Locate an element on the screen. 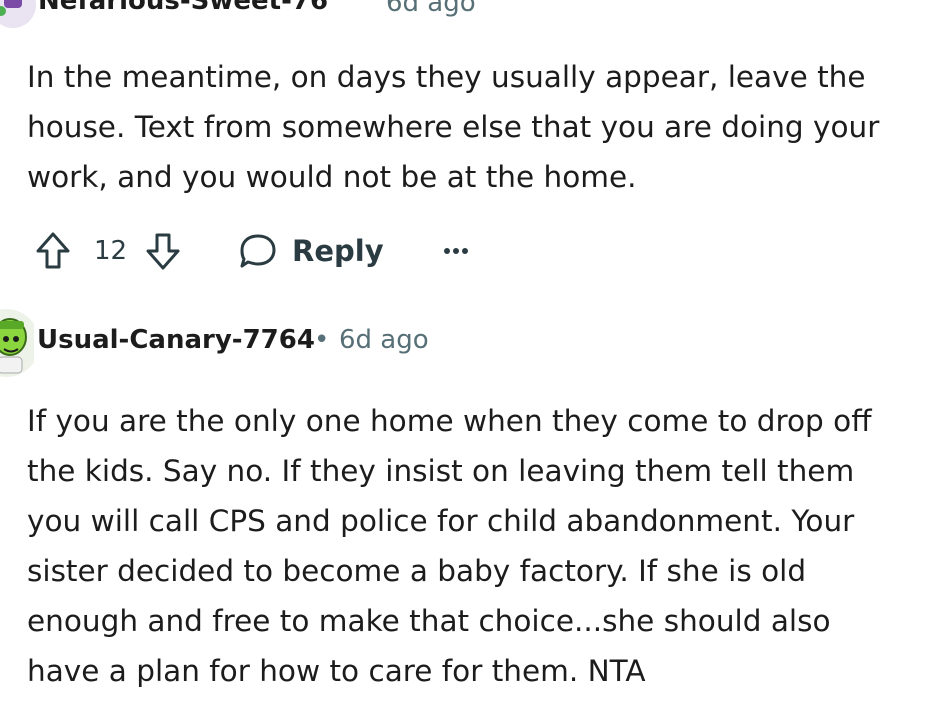 The height and width of the screenshot is (704, 932). comment-action-bar: 12 Reply is located at coordinates (284, 251).